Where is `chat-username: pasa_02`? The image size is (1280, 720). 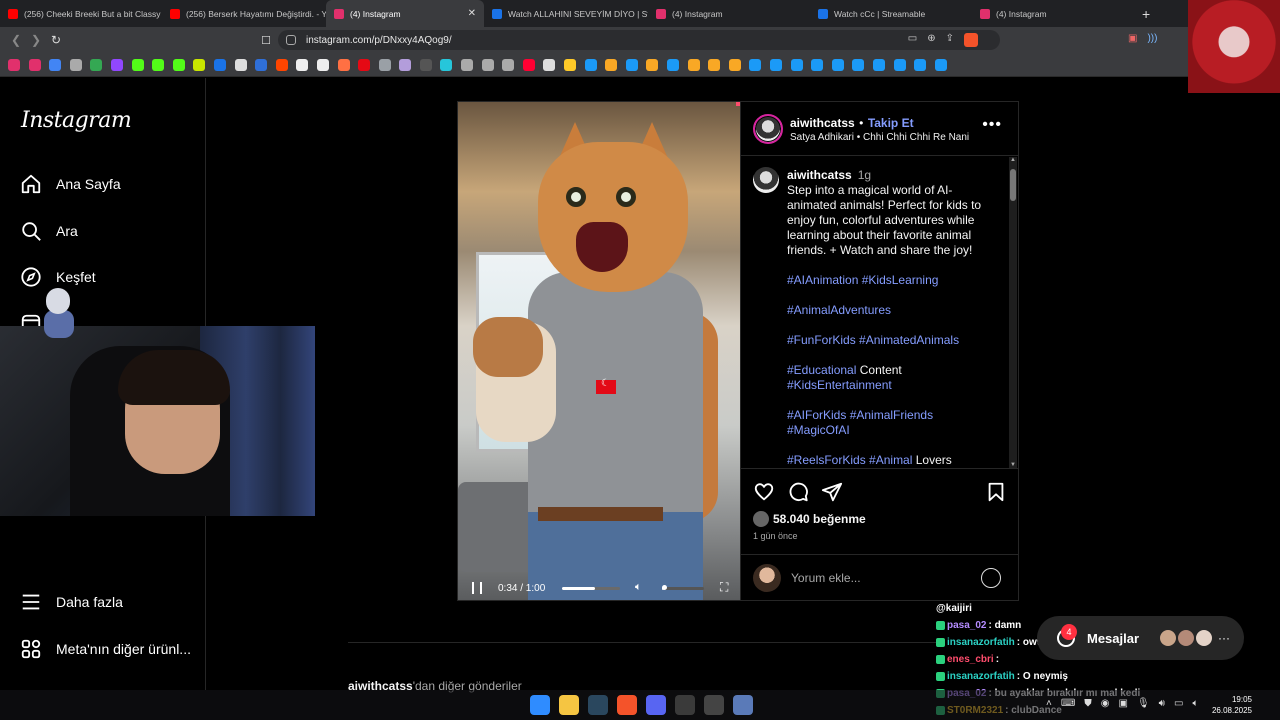
chat-username: pasa_02 is located at coordinates (966, 625).